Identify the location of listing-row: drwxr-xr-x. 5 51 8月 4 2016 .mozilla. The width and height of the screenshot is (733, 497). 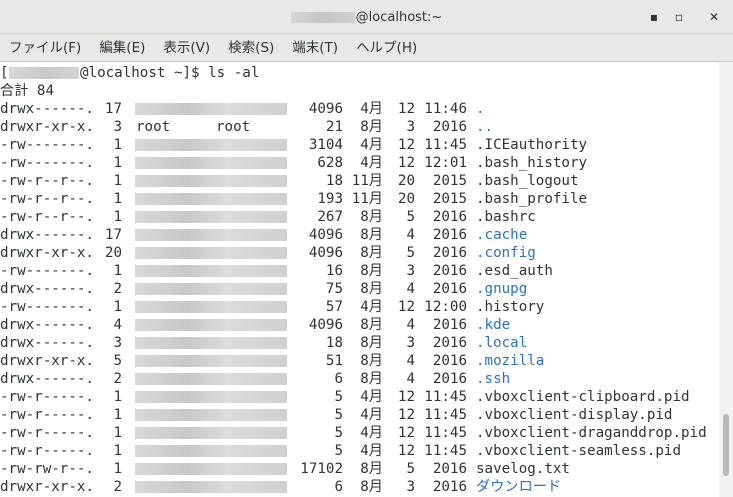
(359, 361).